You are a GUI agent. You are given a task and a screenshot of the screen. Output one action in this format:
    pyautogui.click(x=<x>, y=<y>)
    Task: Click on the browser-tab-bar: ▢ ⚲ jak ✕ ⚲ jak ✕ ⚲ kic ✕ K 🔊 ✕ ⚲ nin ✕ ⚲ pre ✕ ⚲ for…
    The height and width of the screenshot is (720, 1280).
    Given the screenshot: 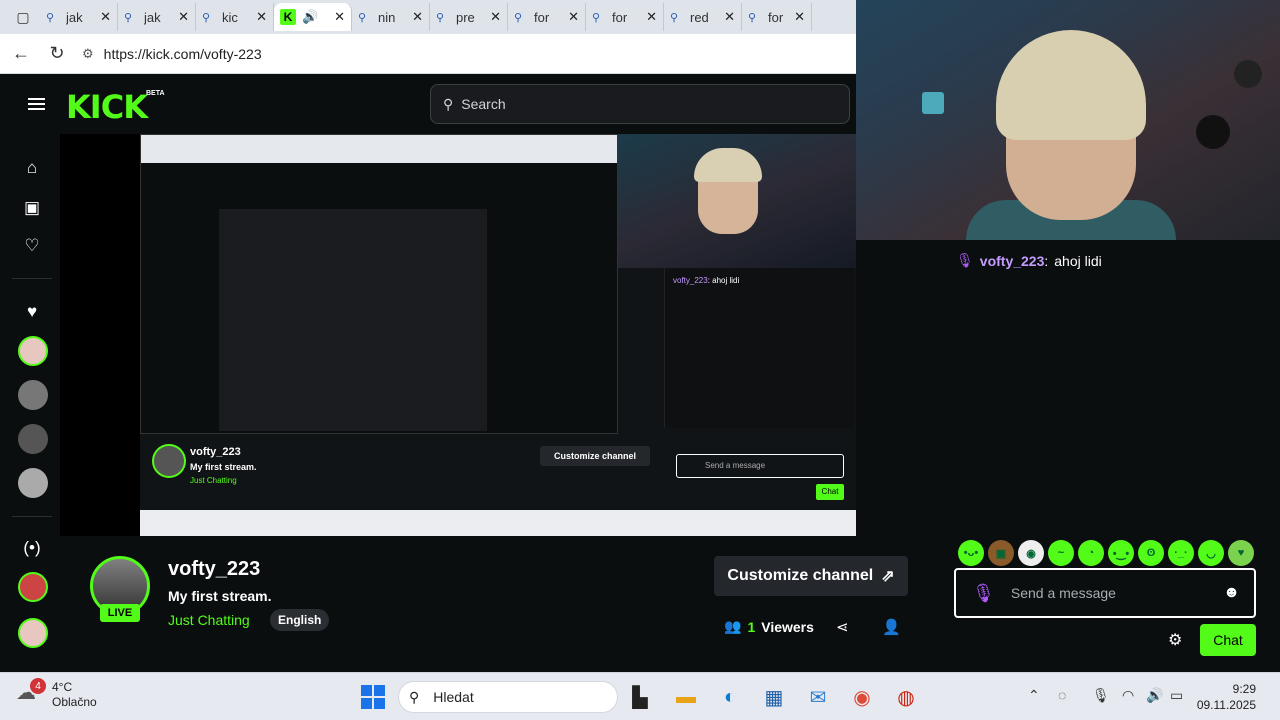 What is the action you would take?
    pyautogui.click(x=428, y=17)
    